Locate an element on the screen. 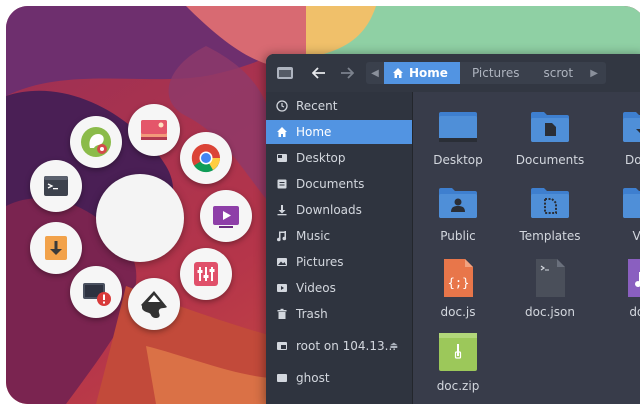 Image resolution: width=640 pixels, height=404 pixels. breadcrumb-home: Home is located at coordinates (422, 73).